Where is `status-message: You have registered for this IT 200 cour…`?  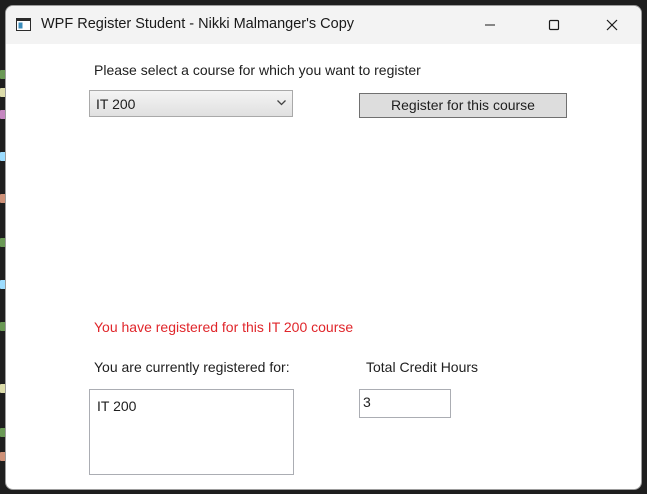
status-message: You have registered for this IT 200 cour… is located at coordinates (224, 327).